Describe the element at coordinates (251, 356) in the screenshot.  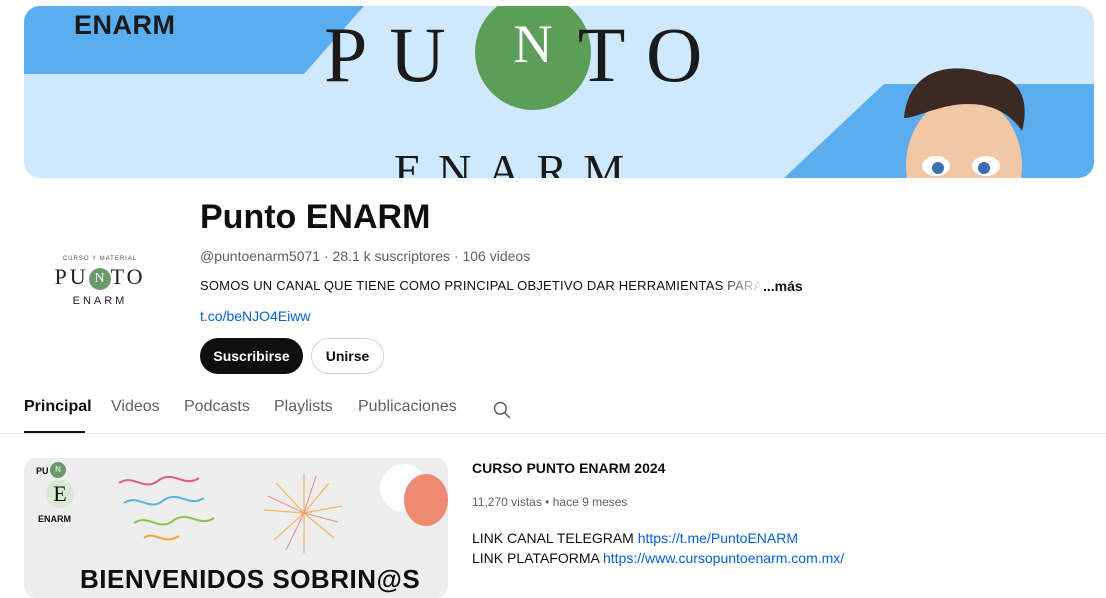
I see `subscribe-button: Suscribirse` at that location.